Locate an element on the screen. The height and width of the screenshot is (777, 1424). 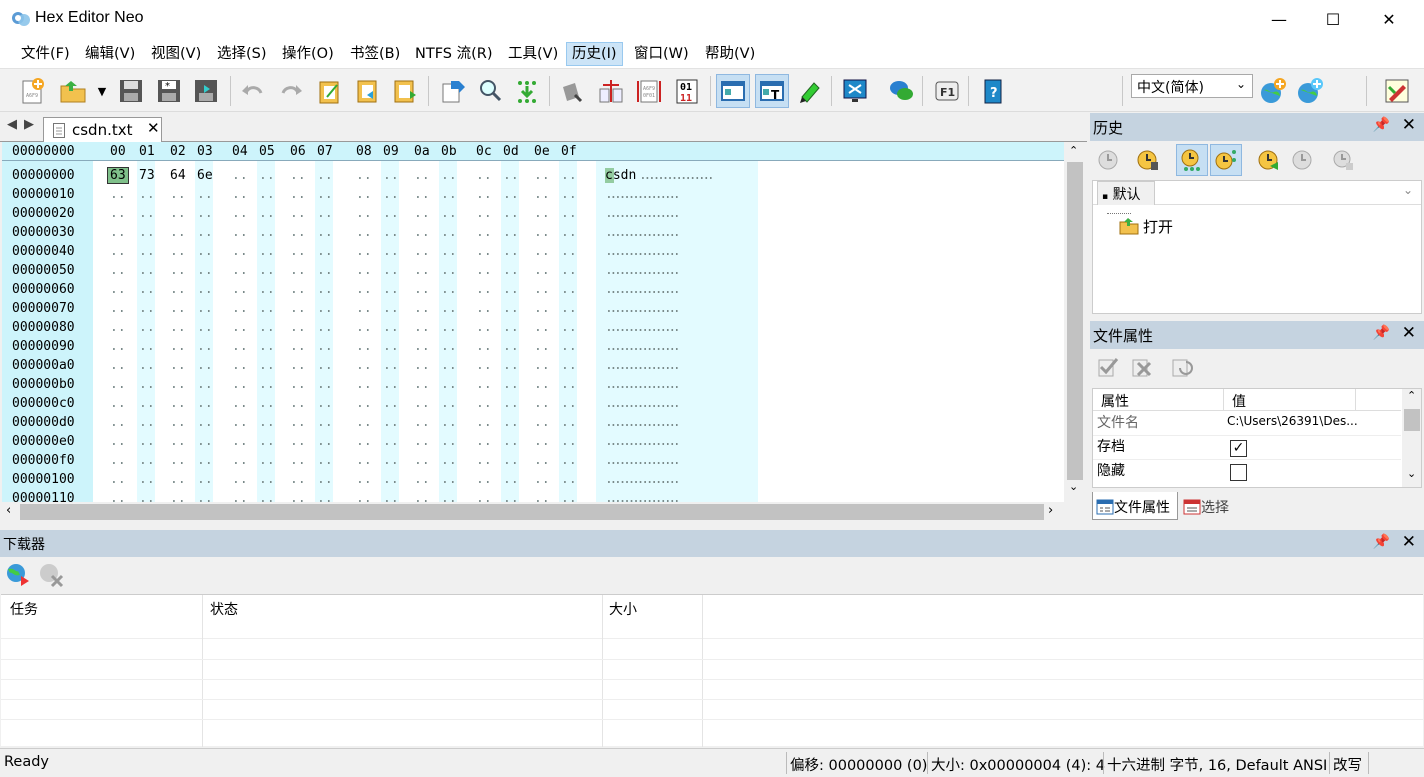
text-column-value: csdn is located at coordinates (620, 175).